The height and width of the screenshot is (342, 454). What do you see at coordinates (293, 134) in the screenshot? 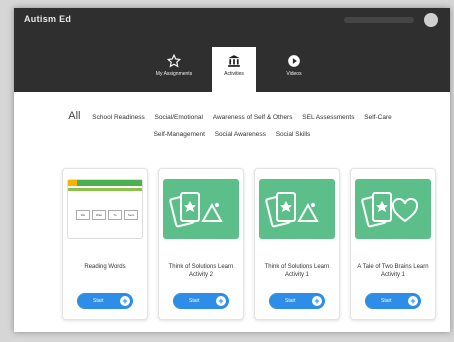
I see `filter-social-skills: Social Skills` at bounding box center [293, 134].